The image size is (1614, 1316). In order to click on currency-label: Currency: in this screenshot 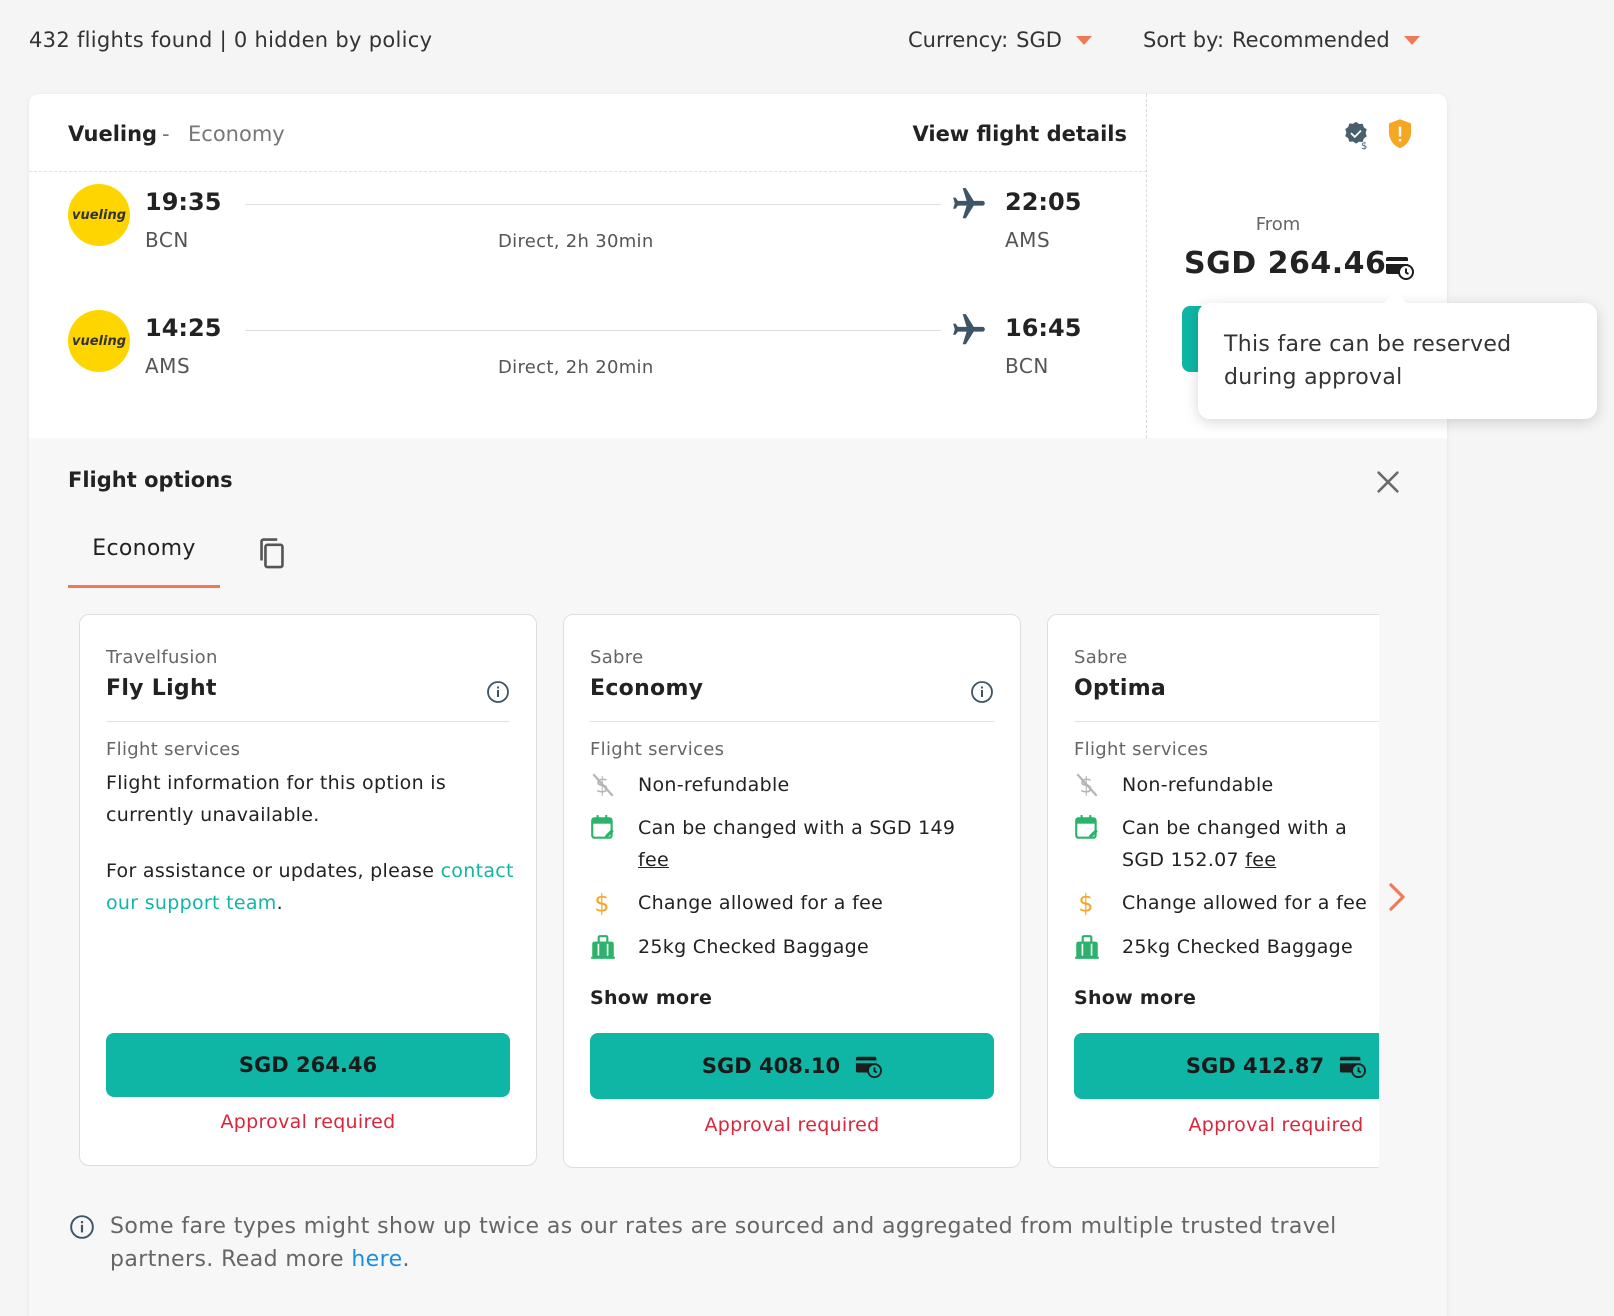, I will do `click(958, 40)`.